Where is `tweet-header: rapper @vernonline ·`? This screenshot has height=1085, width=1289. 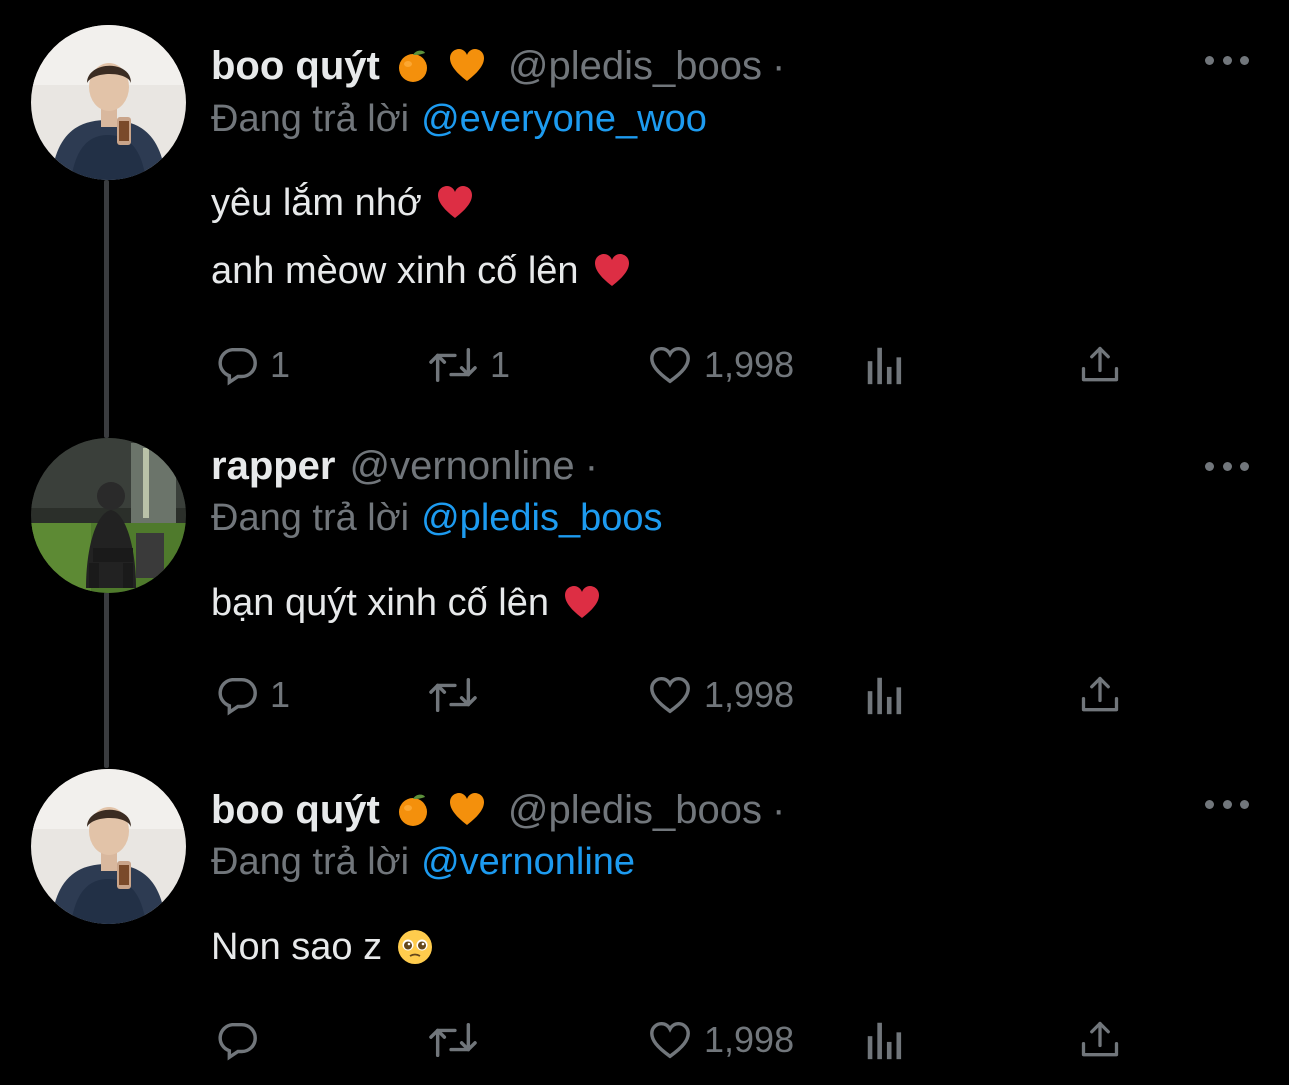 tweet-header: rapper @vernonline · is located at coordinates (404, 466).